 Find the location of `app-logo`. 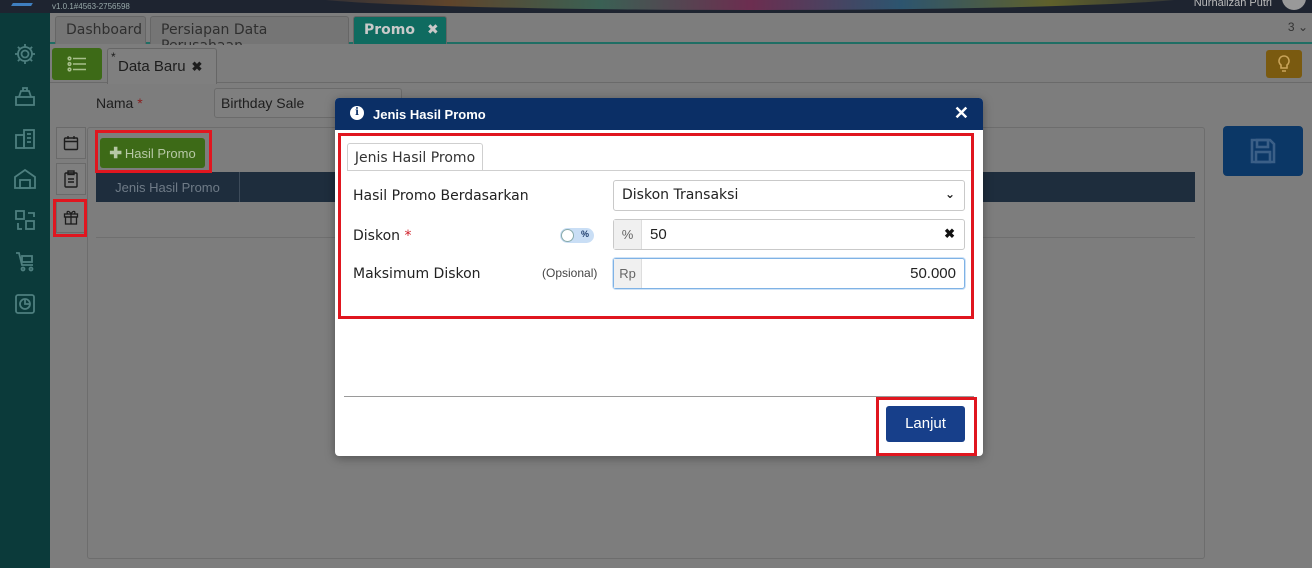

app-logo is located at coordinates (24, 3).